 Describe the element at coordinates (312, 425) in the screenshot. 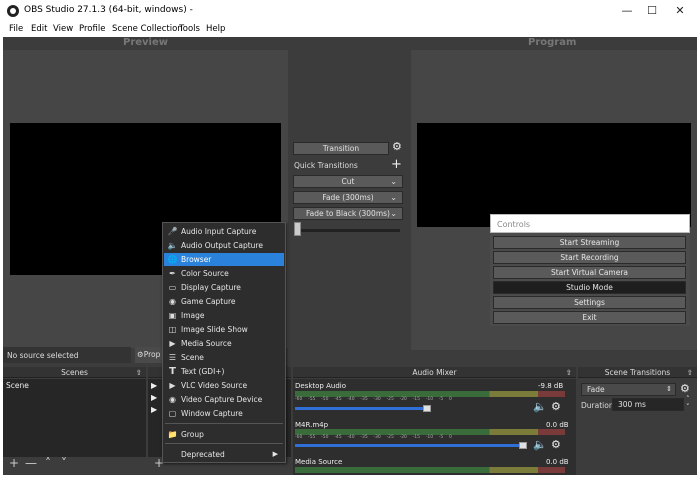

I see `channel-name: M4R.m4p` at that location.